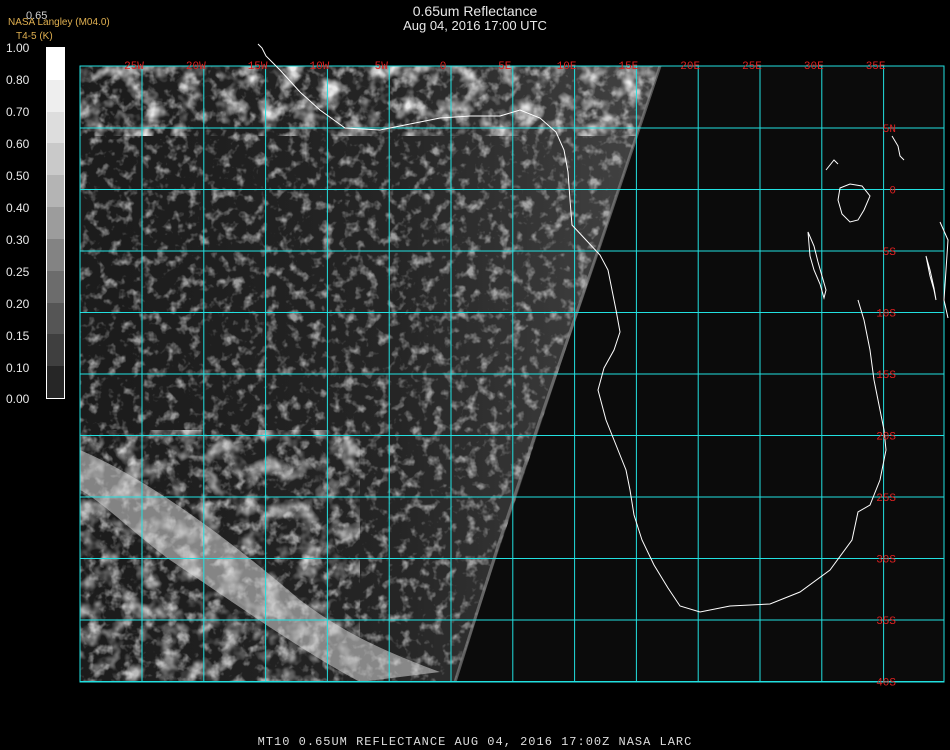 The width and height of the screenshot is (950, 750). Describe the element at coordinates (628, 67) in the screenshot. I see `longitude-label: 15E` at that location.